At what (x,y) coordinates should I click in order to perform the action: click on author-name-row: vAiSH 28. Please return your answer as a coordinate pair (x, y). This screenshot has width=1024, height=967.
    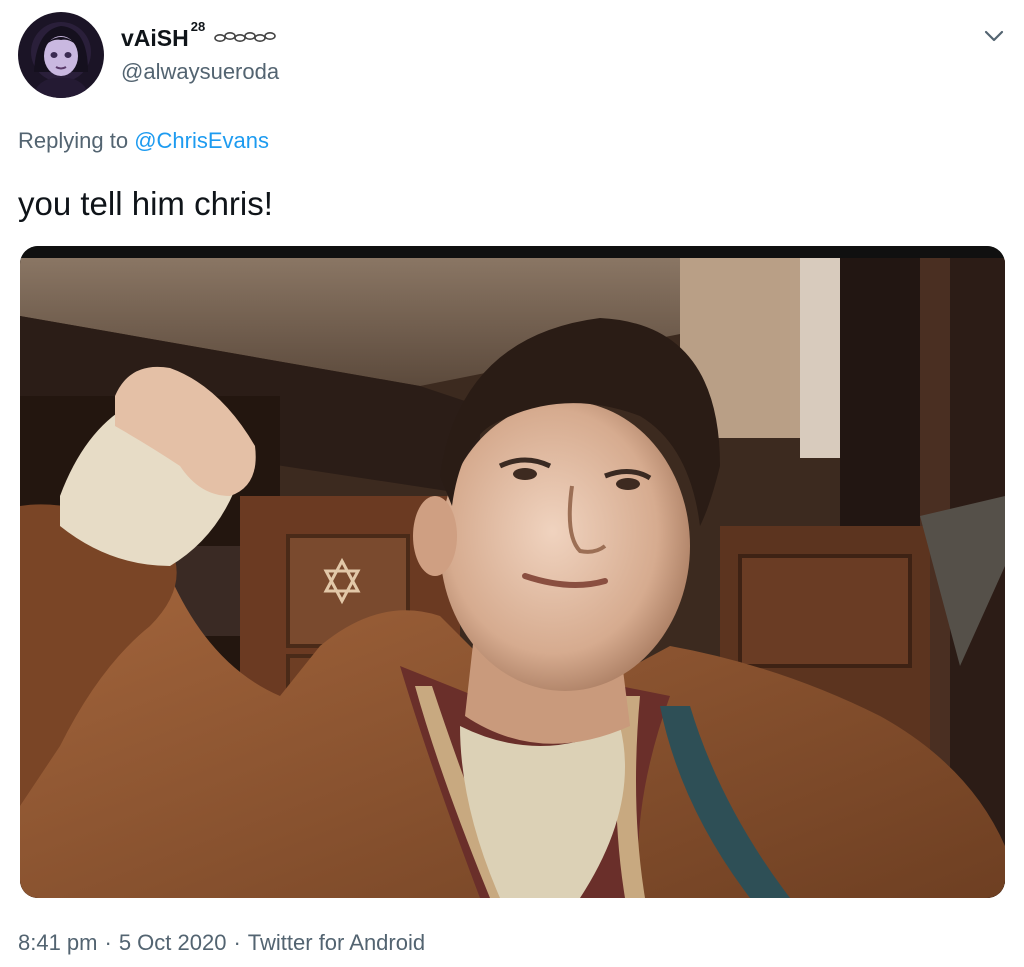
    Looking at the image, I should click on (199, 36).